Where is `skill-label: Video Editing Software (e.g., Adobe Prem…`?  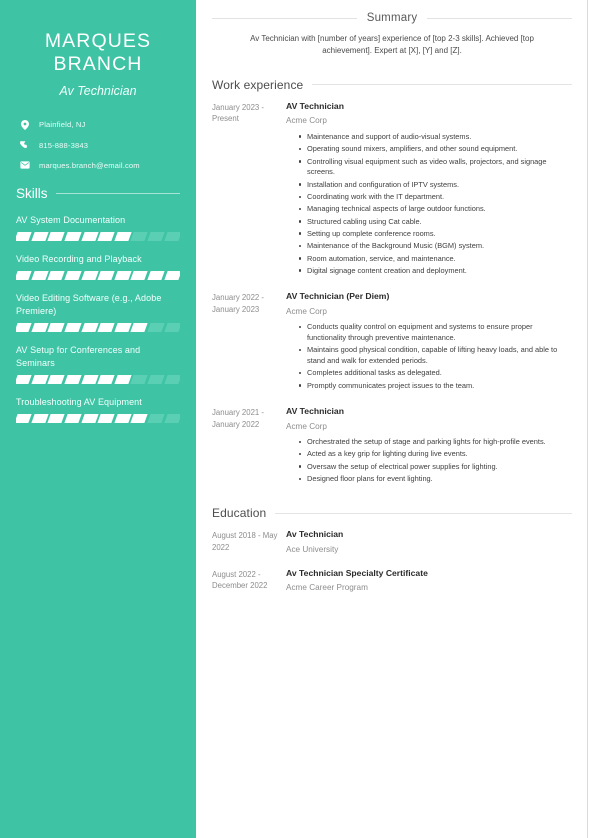 skill-label: Video Editing Software (e.g., Adobe Prem… is located at coordinates (89, 304).